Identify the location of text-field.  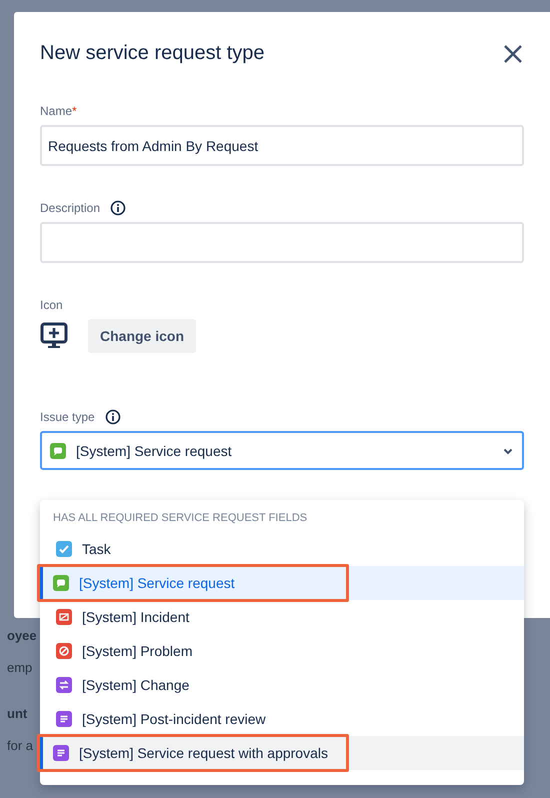
(282, 242).